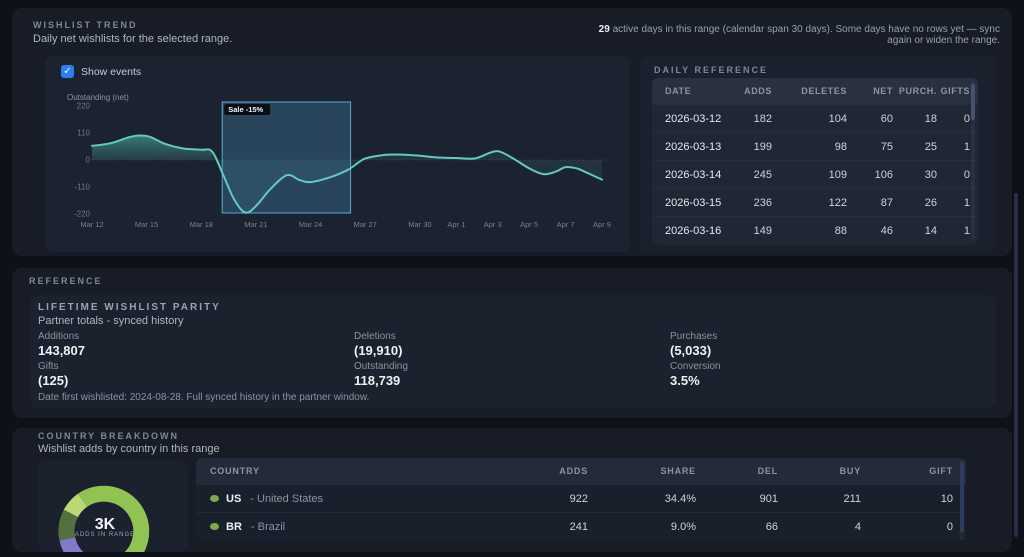  What do you see at coordinates (326, 527) in the screenshot?
I see `cell-country: BR - Brazil` at bounding box center [326, 527].